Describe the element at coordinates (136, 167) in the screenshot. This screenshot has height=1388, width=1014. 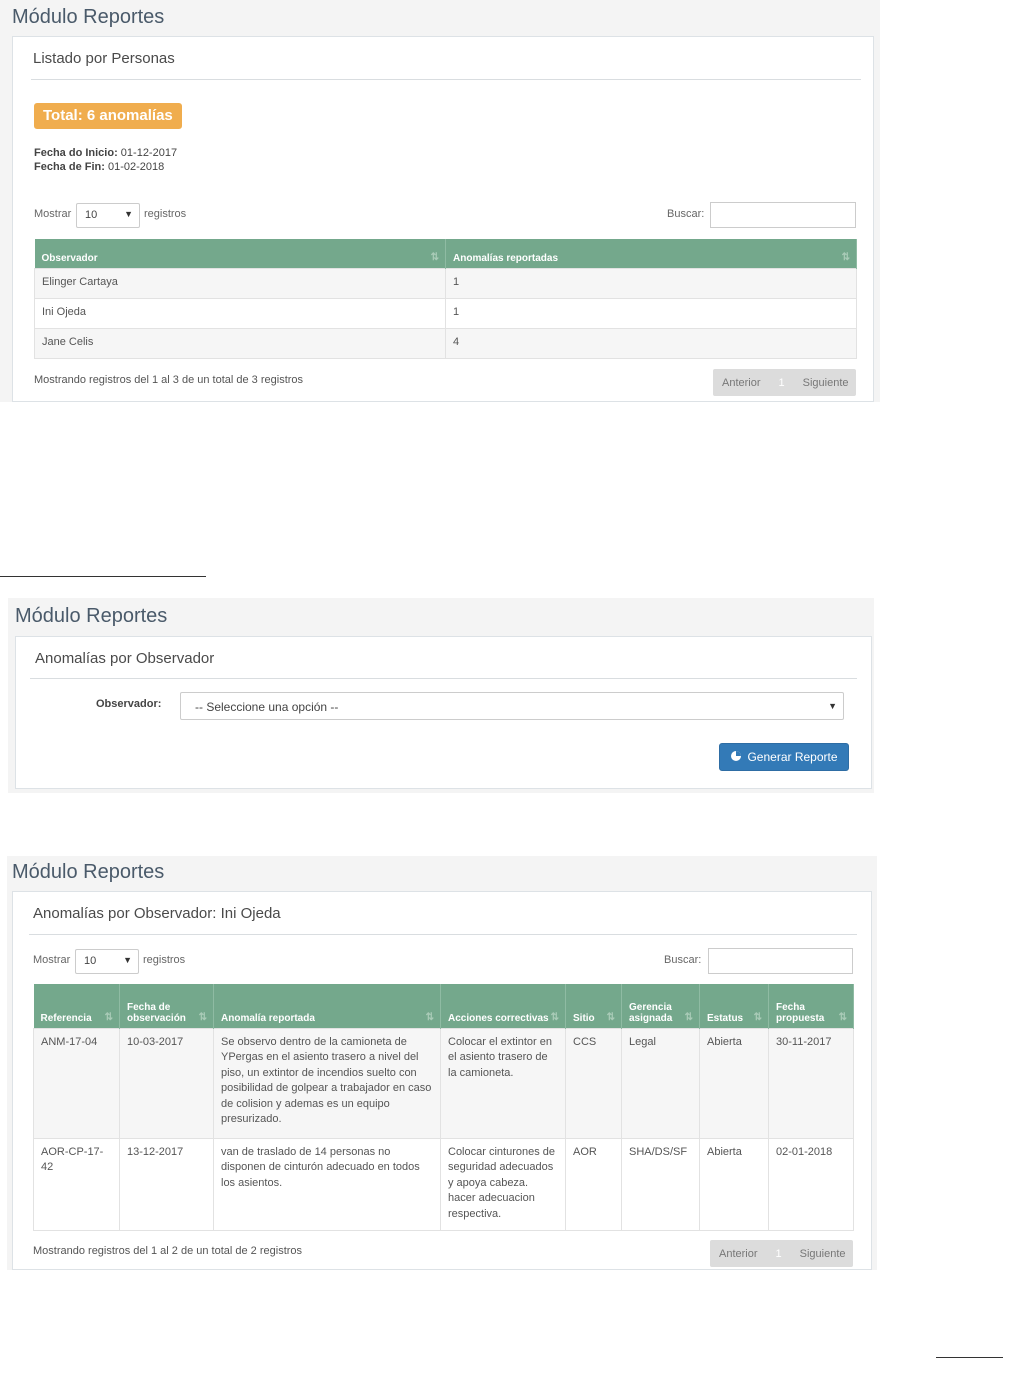
I see `fecha-fin-value: 01-02-2018` at that location.